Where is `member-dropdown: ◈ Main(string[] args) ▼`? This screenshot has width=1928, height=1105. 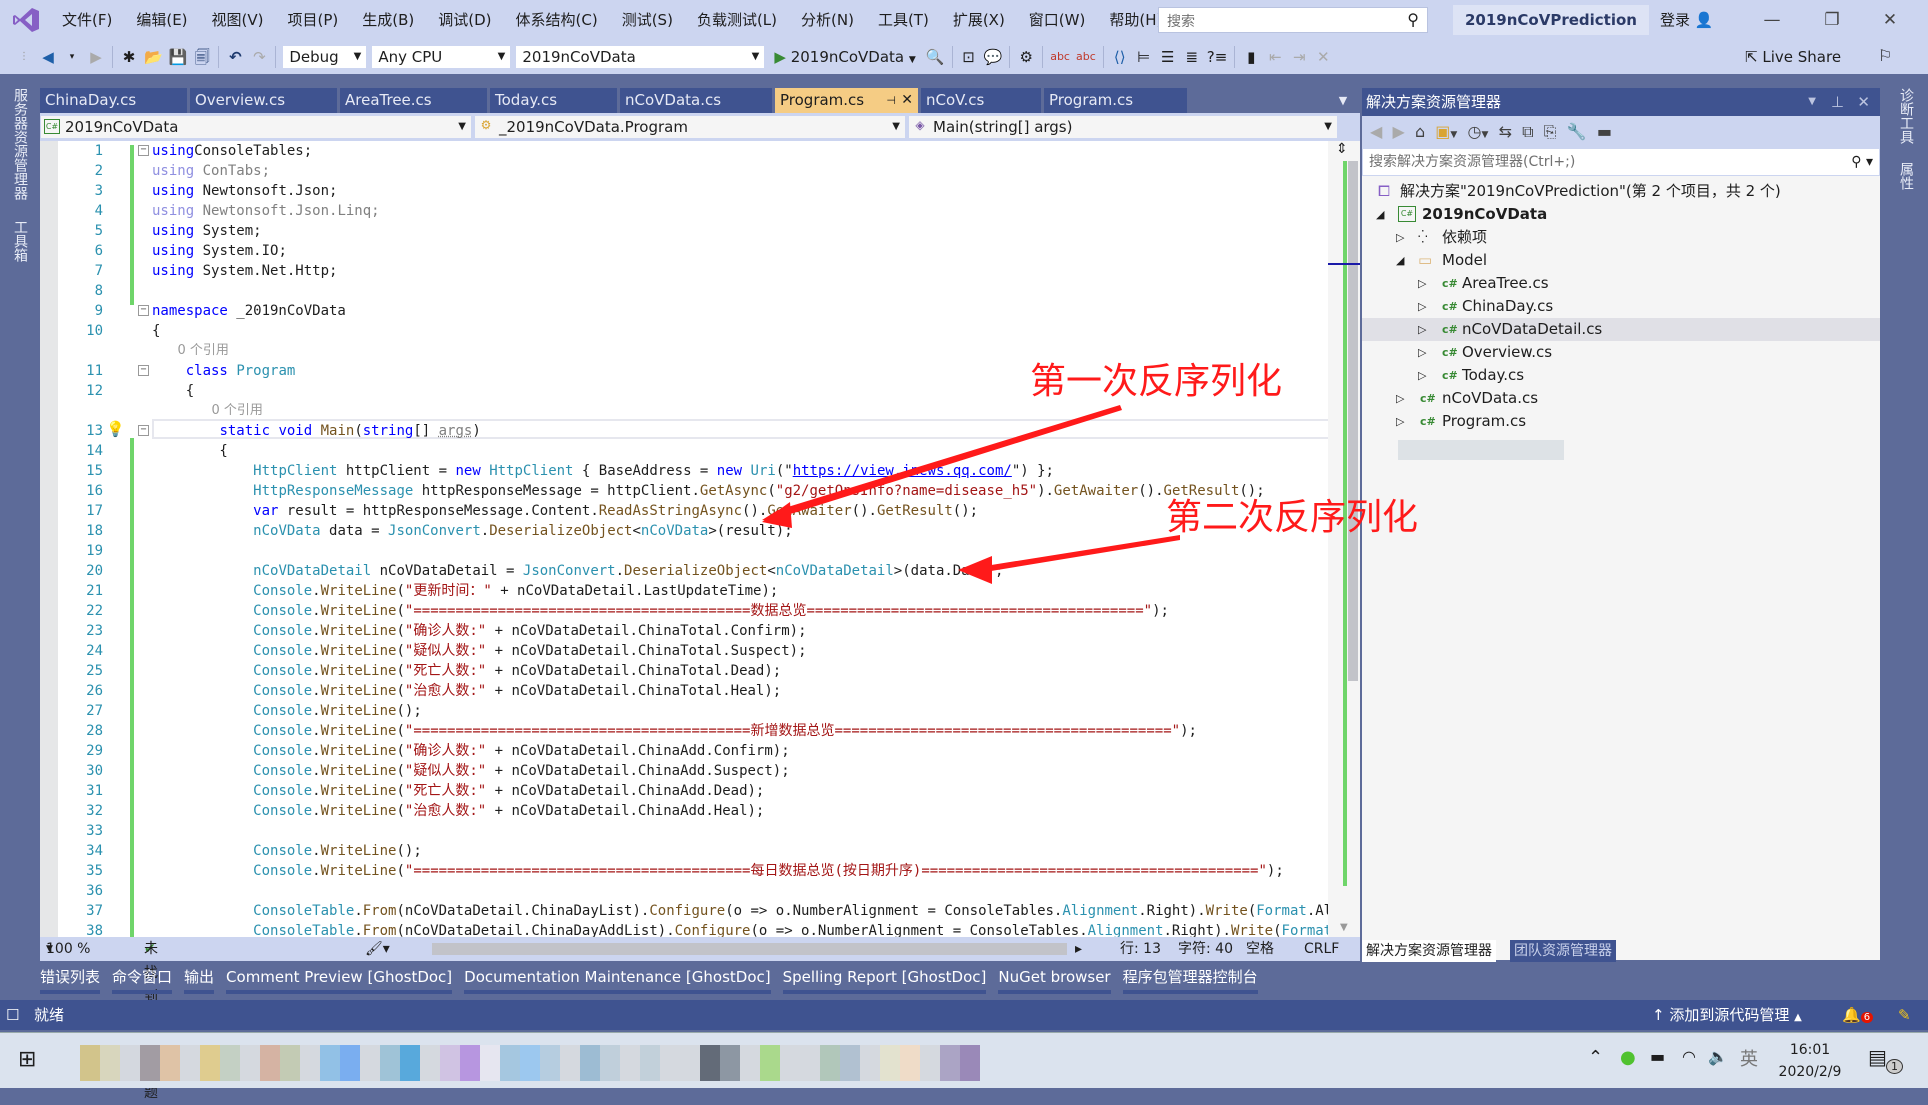 member-dropdown: ◈ Main(string[] args) ▼ is located at coordinates (1123, 127).